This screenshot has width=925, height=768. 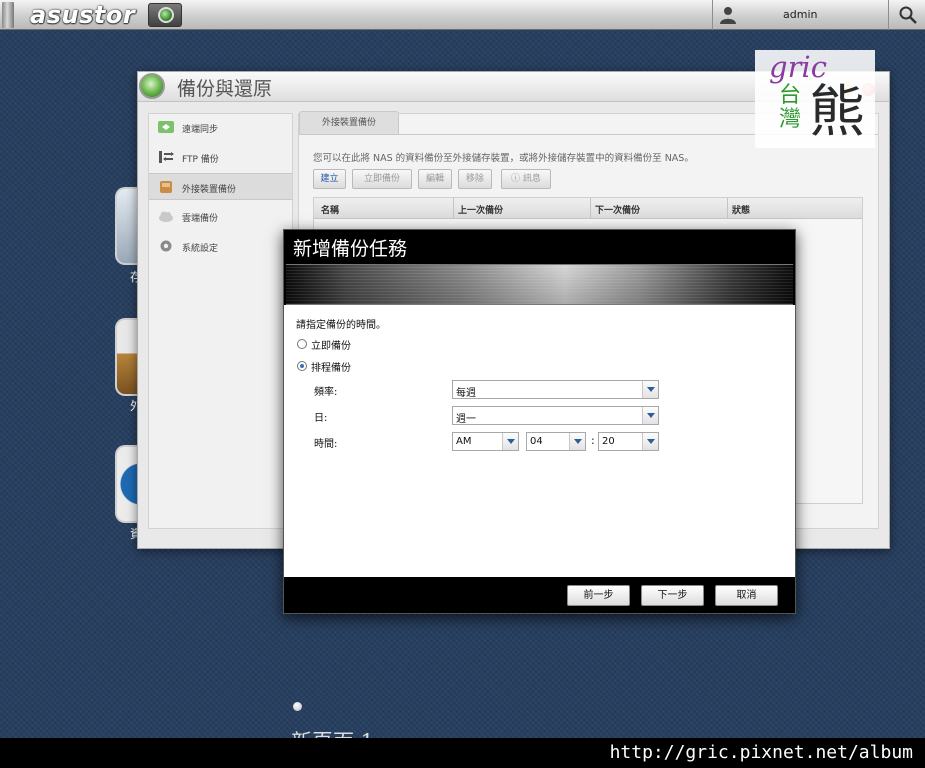 What do you see at coordinates (329, 179) in the screenshot?
I see `create-button: 建立` at bounding box center [329, 179].